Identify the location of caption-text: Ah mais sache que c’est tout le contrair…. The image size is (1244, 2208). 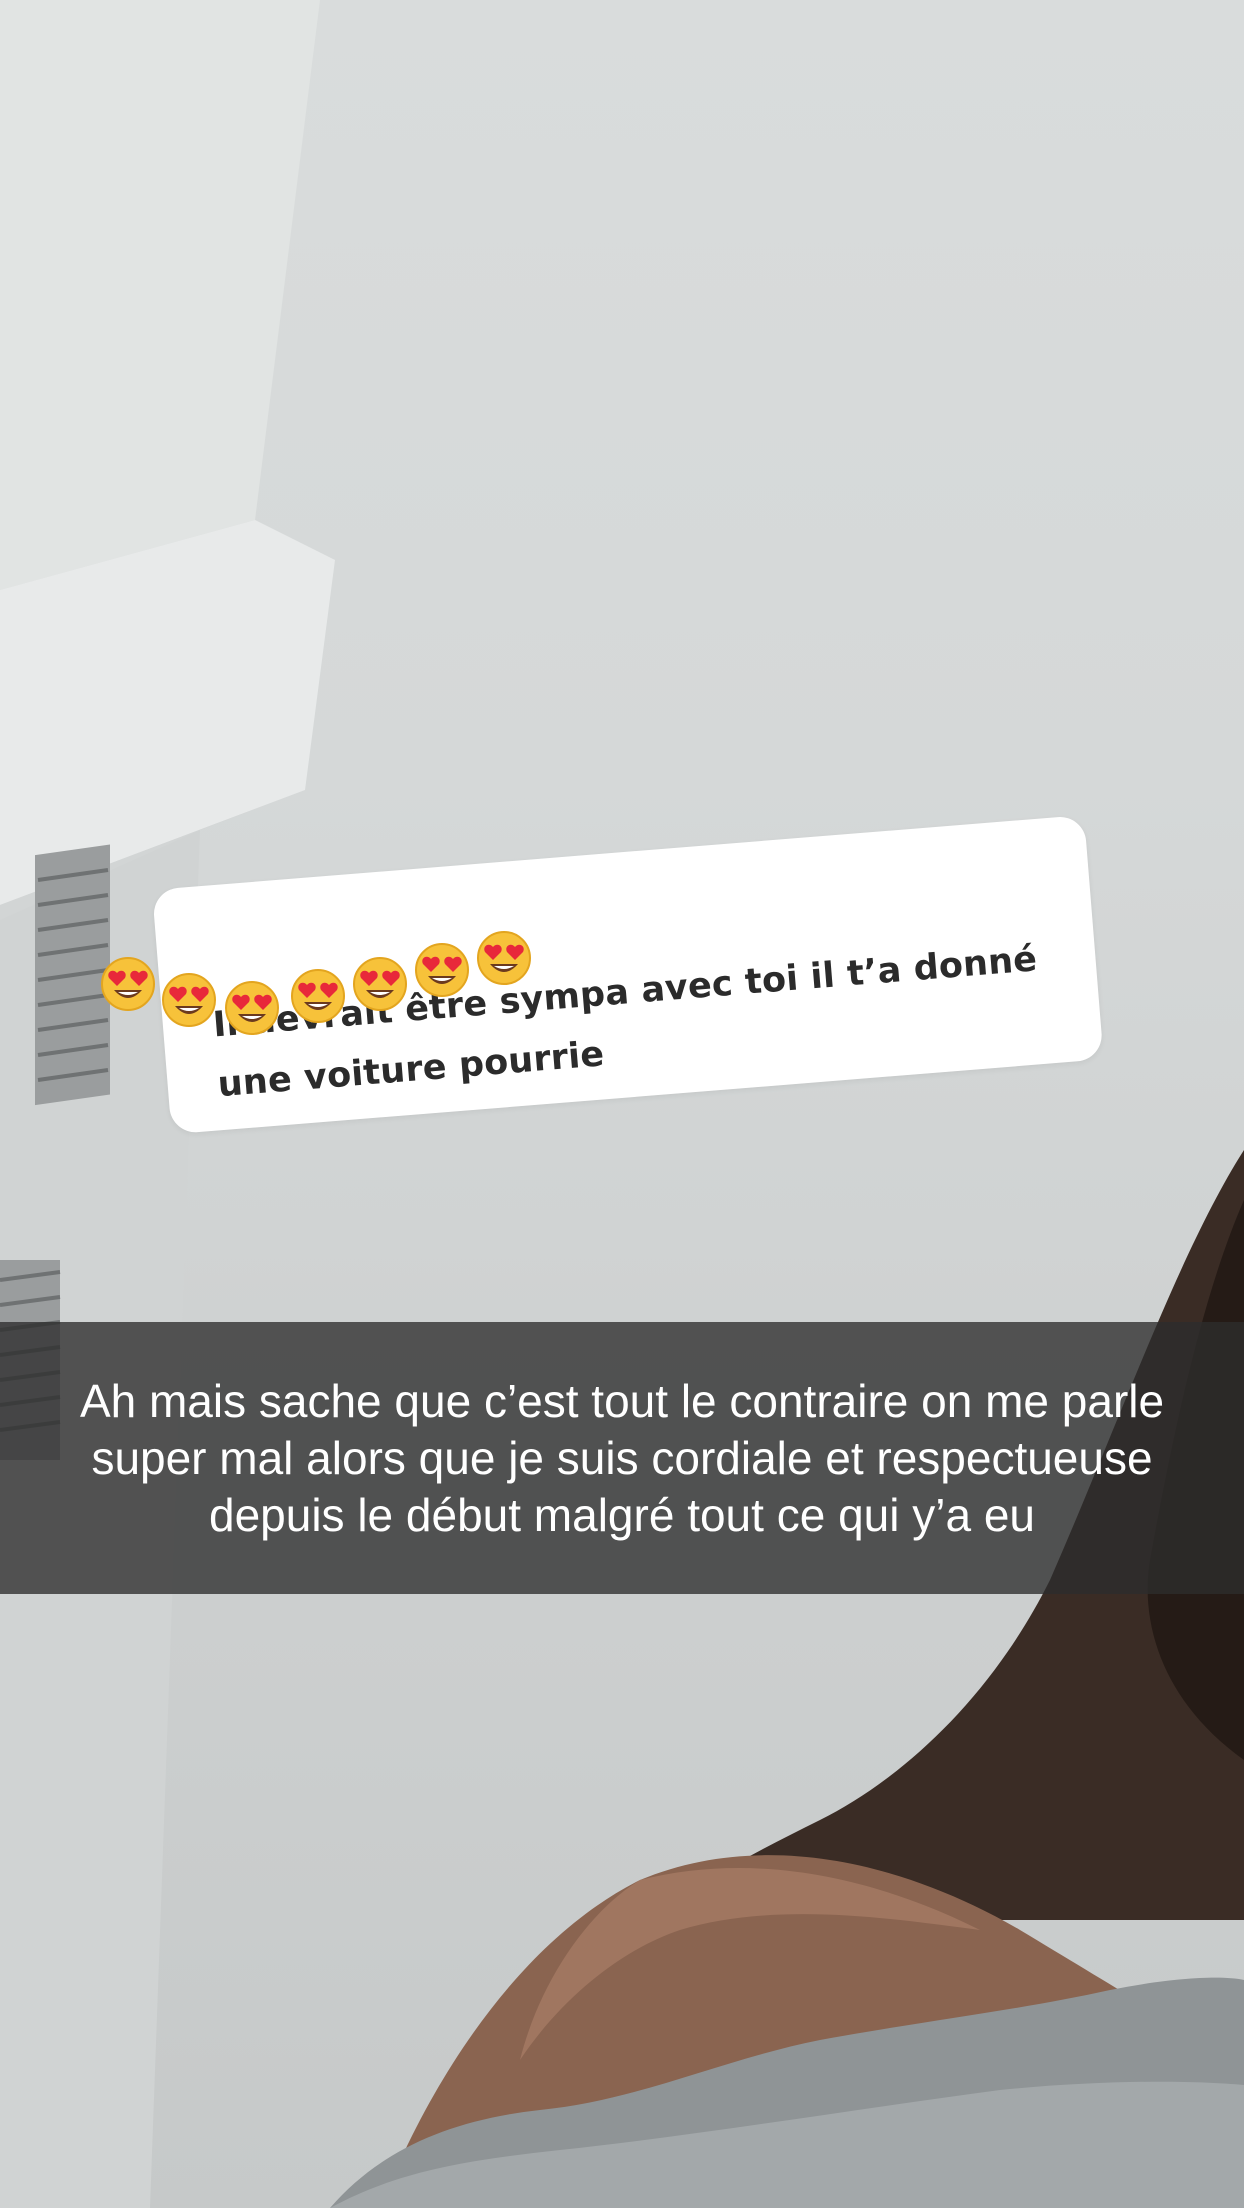
(622, 1457).